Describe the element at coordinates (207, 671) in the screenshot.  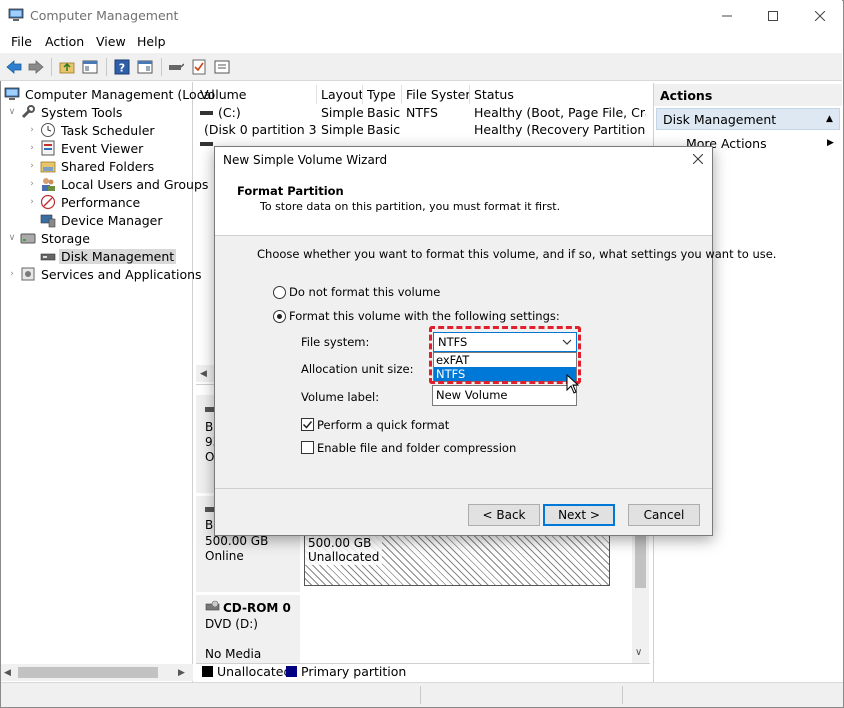
I see `legend-swatch-unallocated` at that location.